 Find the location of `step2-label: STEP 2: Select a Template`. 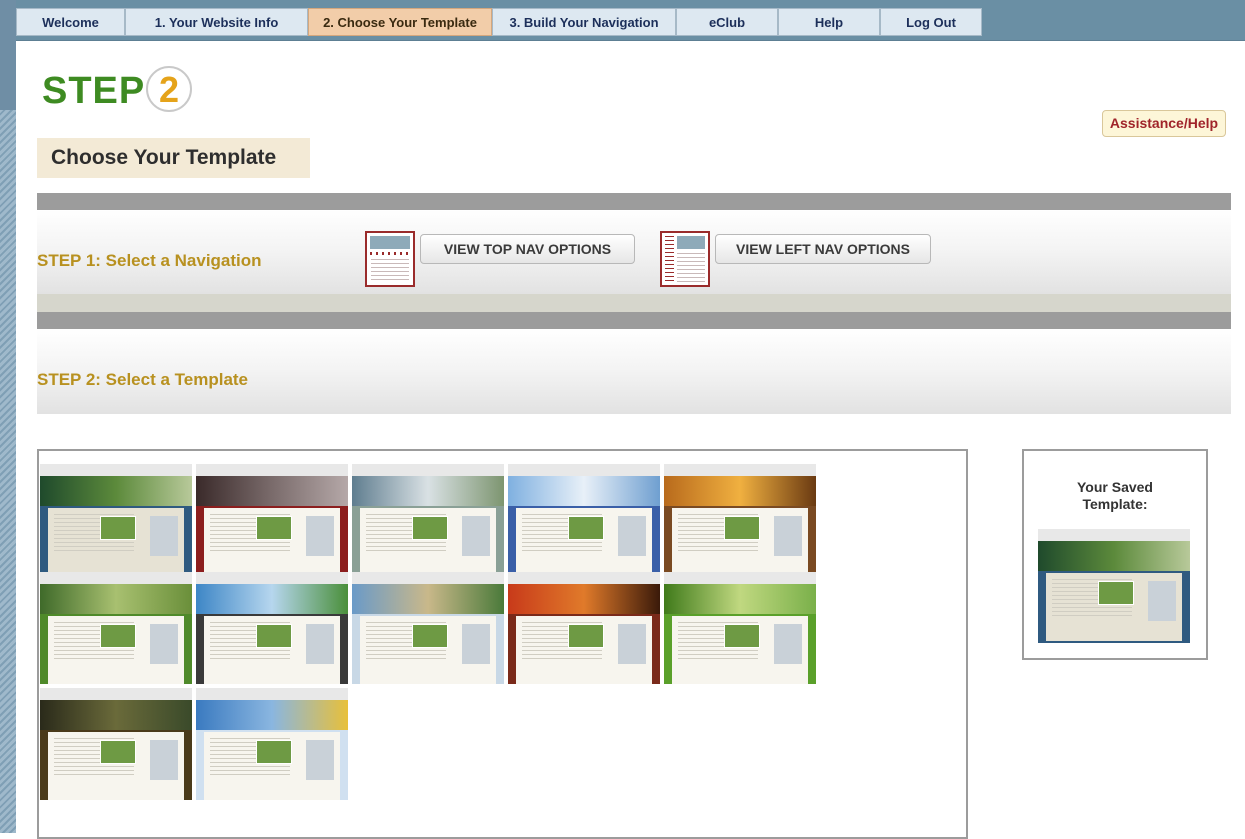

step2-label: STEP 2: Select a Template is located at coordinates (143, 379).